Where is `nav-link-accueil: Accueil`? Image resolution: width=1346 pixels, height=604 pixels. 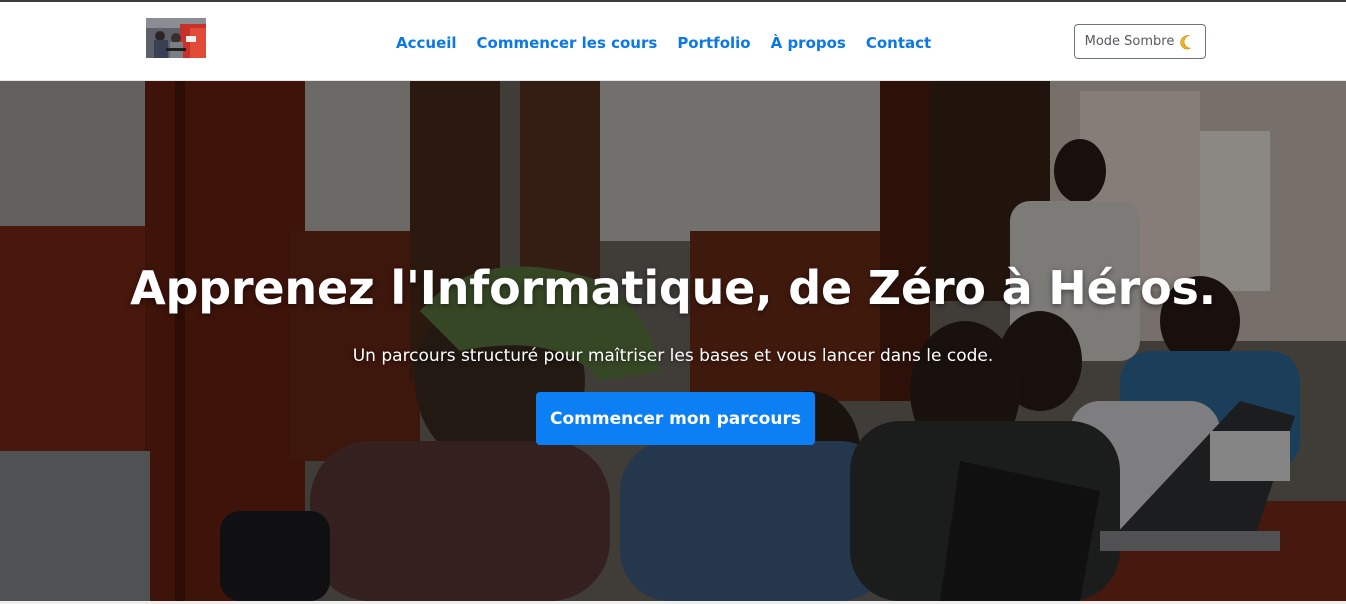 nav-link-accueil: Accueil is located at coordinates (426, 43).